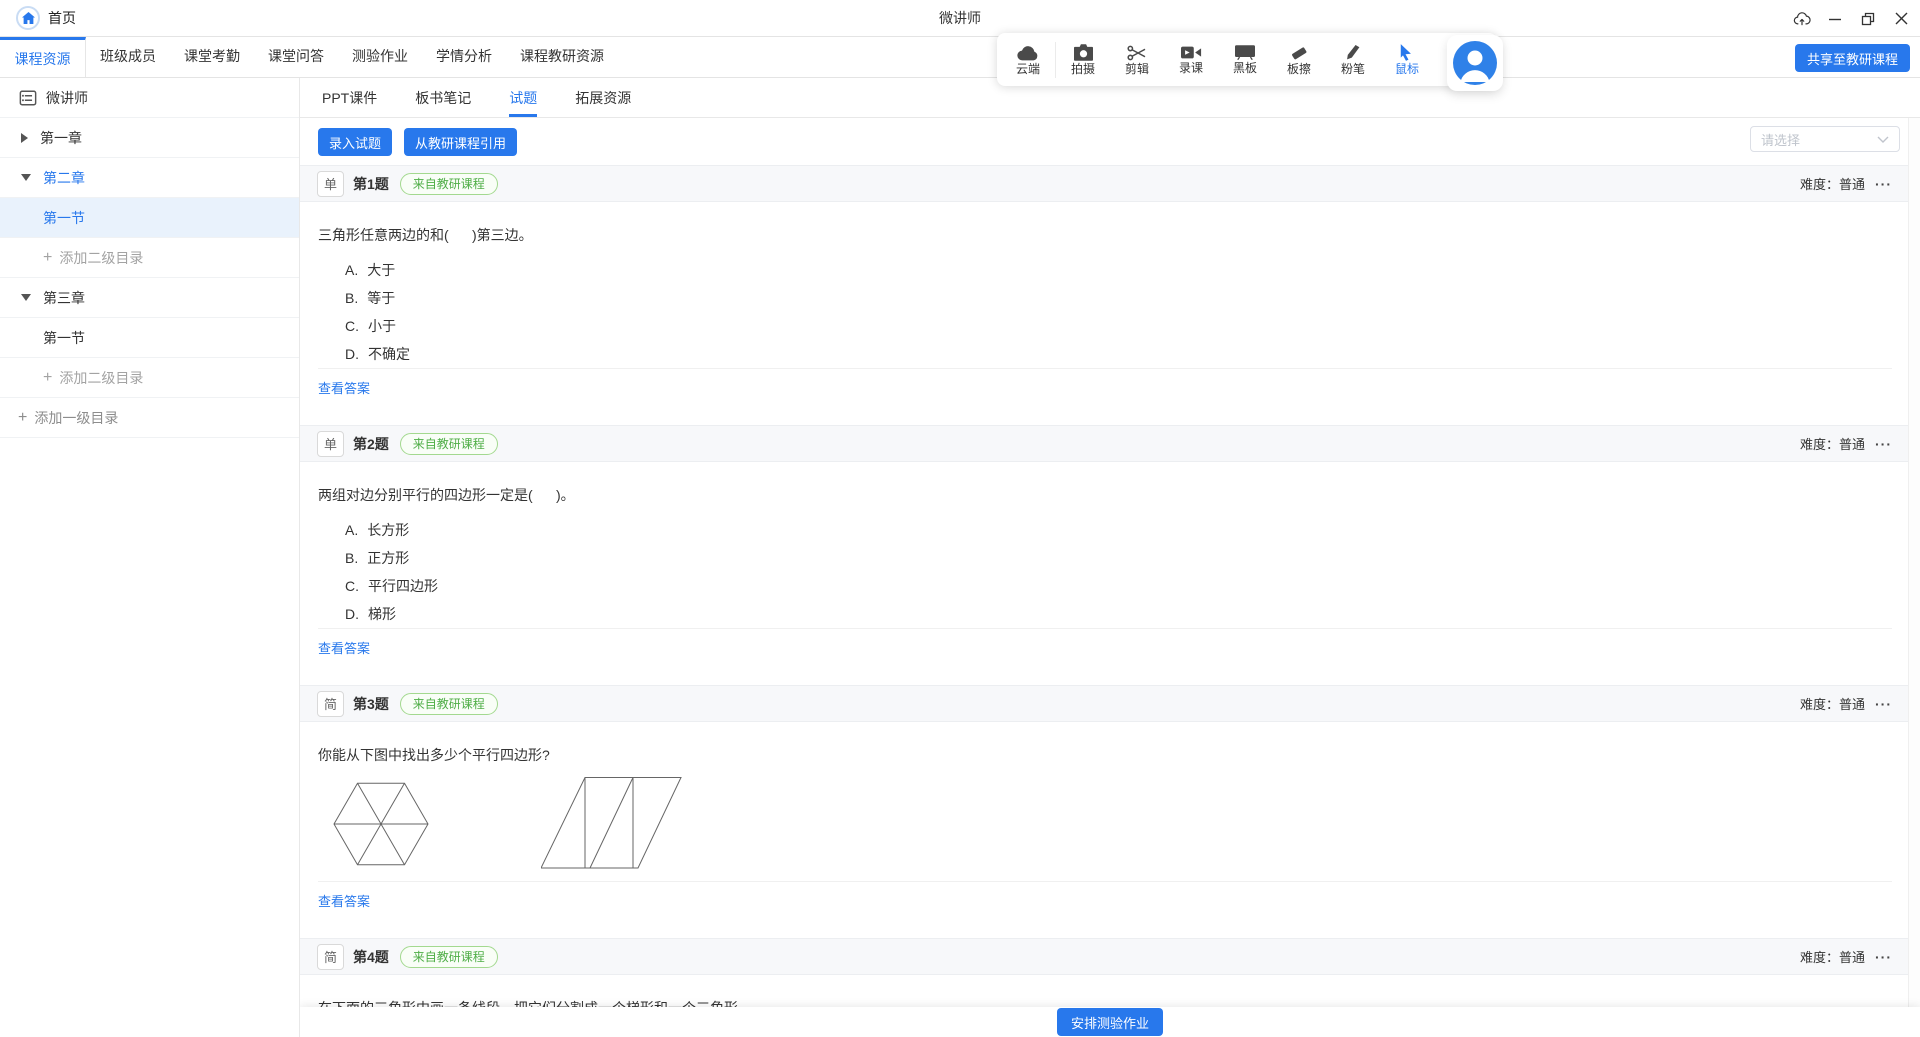 This screenshot has height=1037, width=1920. I want to click on option-a: A. 大于, so click(370, 270).